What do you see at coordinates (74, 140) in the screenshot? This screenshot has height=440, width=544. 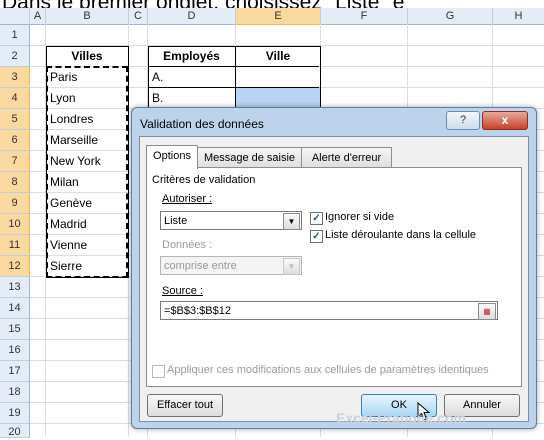 I see `ville-cell: Marseille` at bounding box center [74, 140].